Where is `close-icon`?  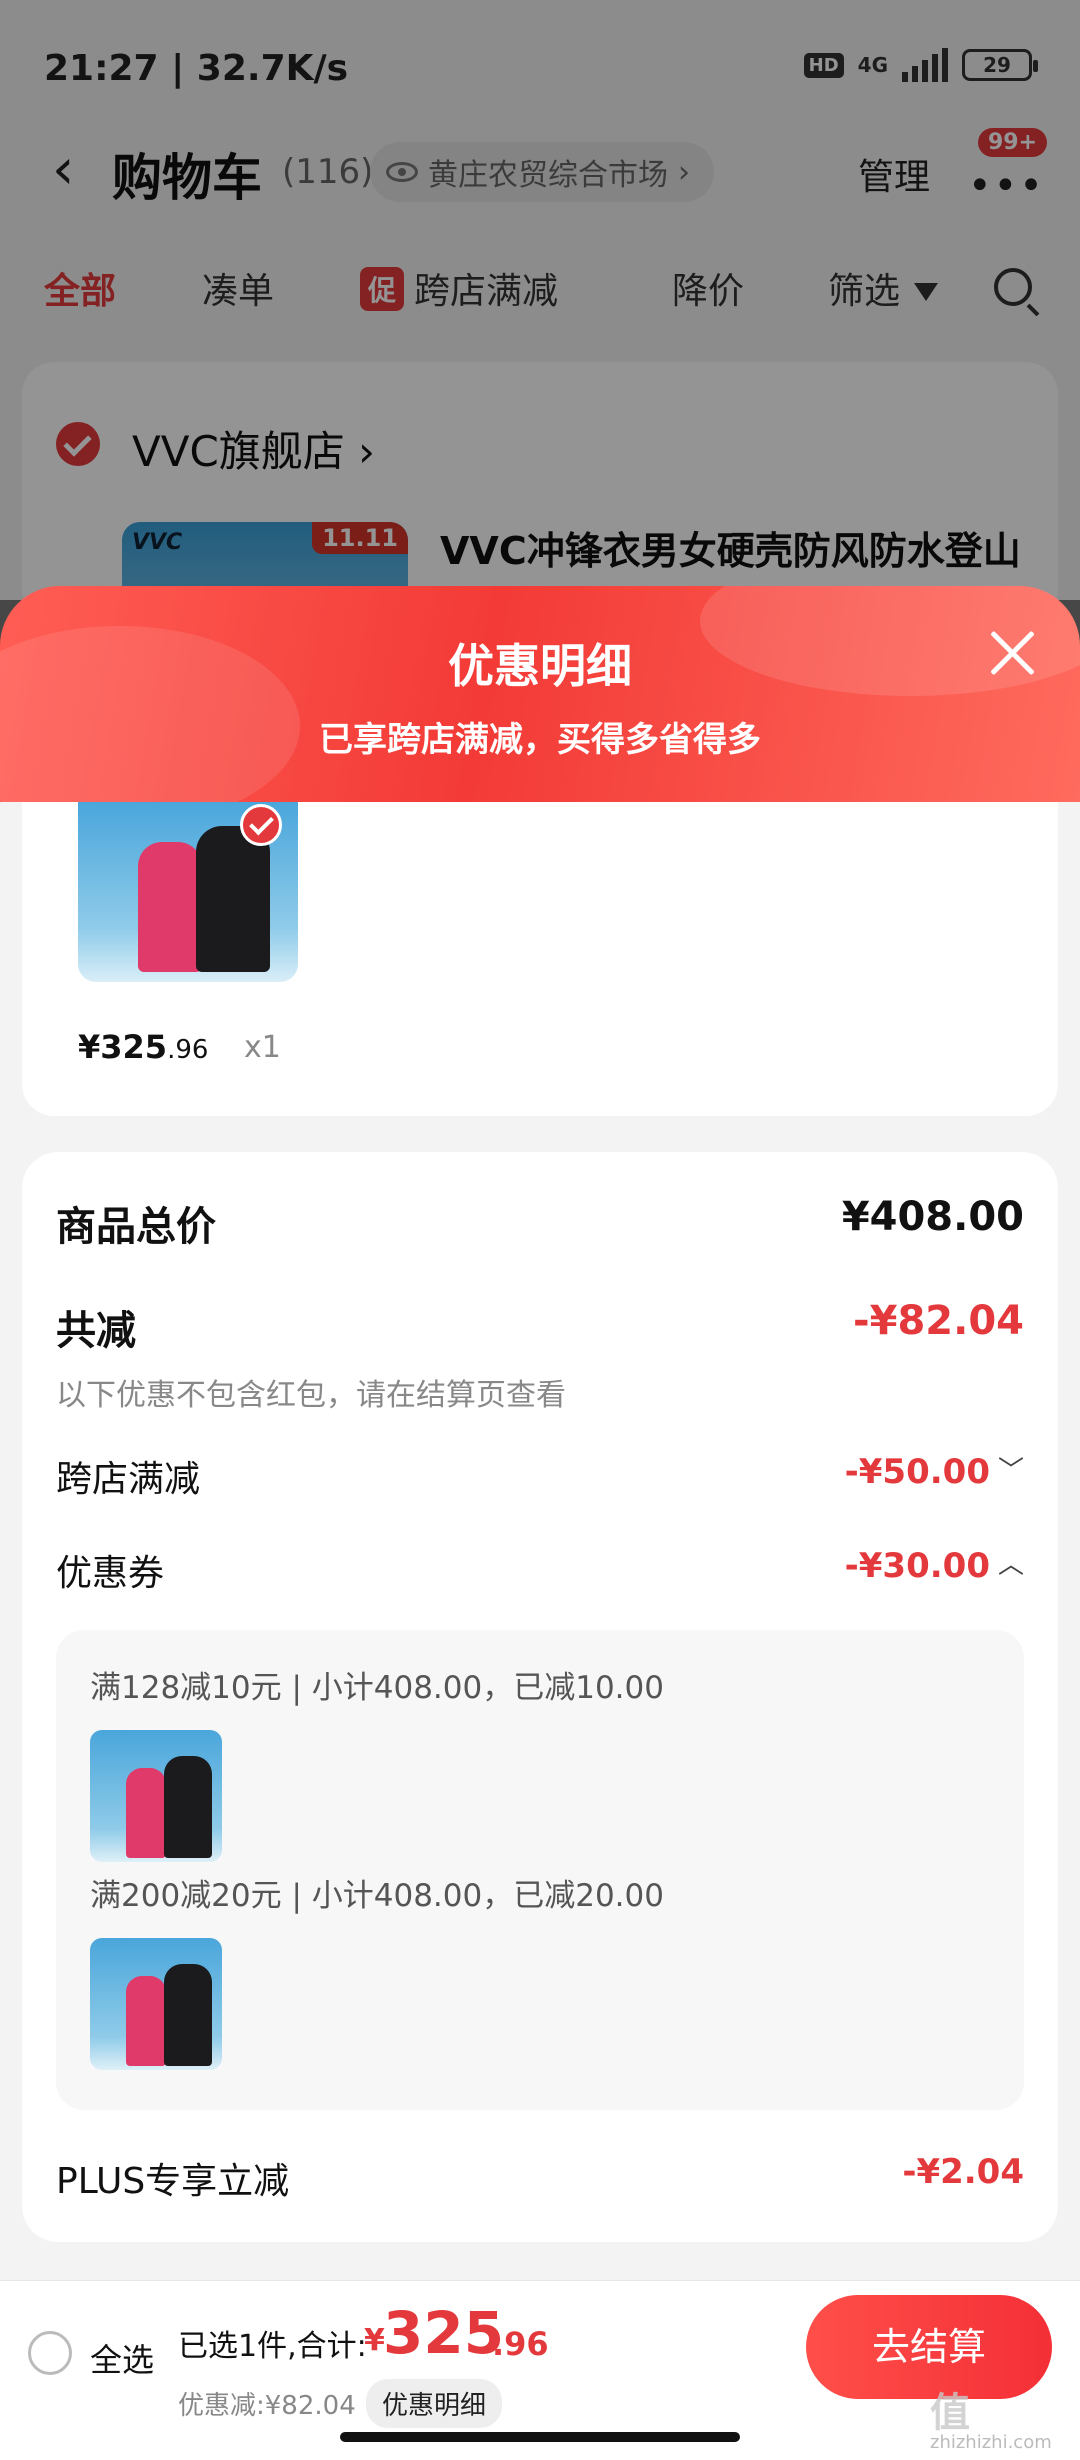 close-icon is located at coordinates (1013, 653).